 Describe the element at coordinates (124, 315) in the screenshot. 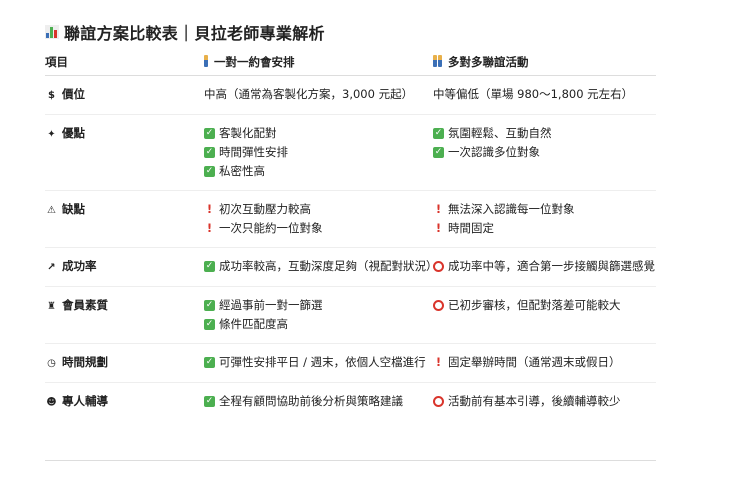

I see `row-label: ♜ 會員素質` at that location.